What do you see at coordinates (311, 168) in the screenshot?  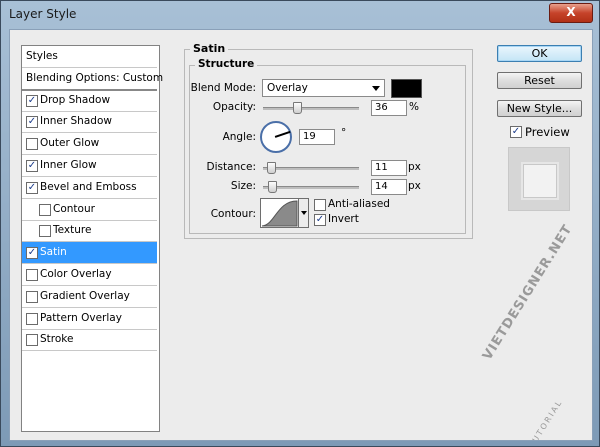 I see `distance-slider` at bounding box center [311, 168].